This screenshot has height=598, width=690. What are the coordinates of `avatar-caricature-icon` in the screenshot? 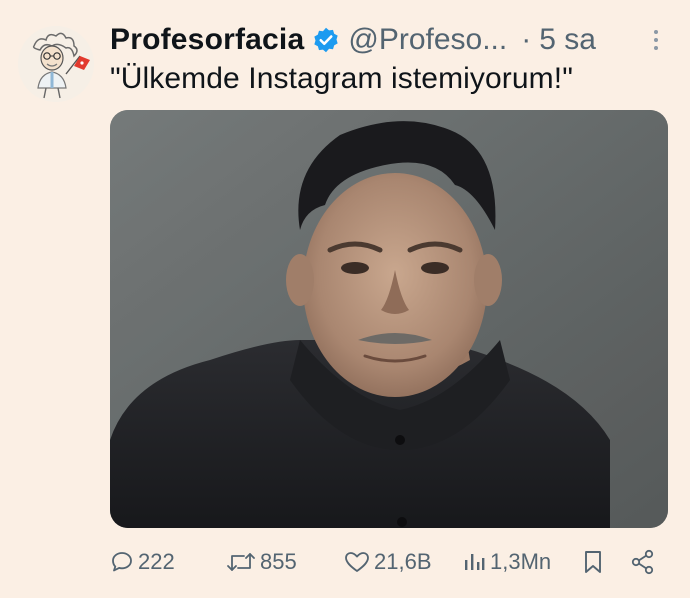 It's located at (56, 64).